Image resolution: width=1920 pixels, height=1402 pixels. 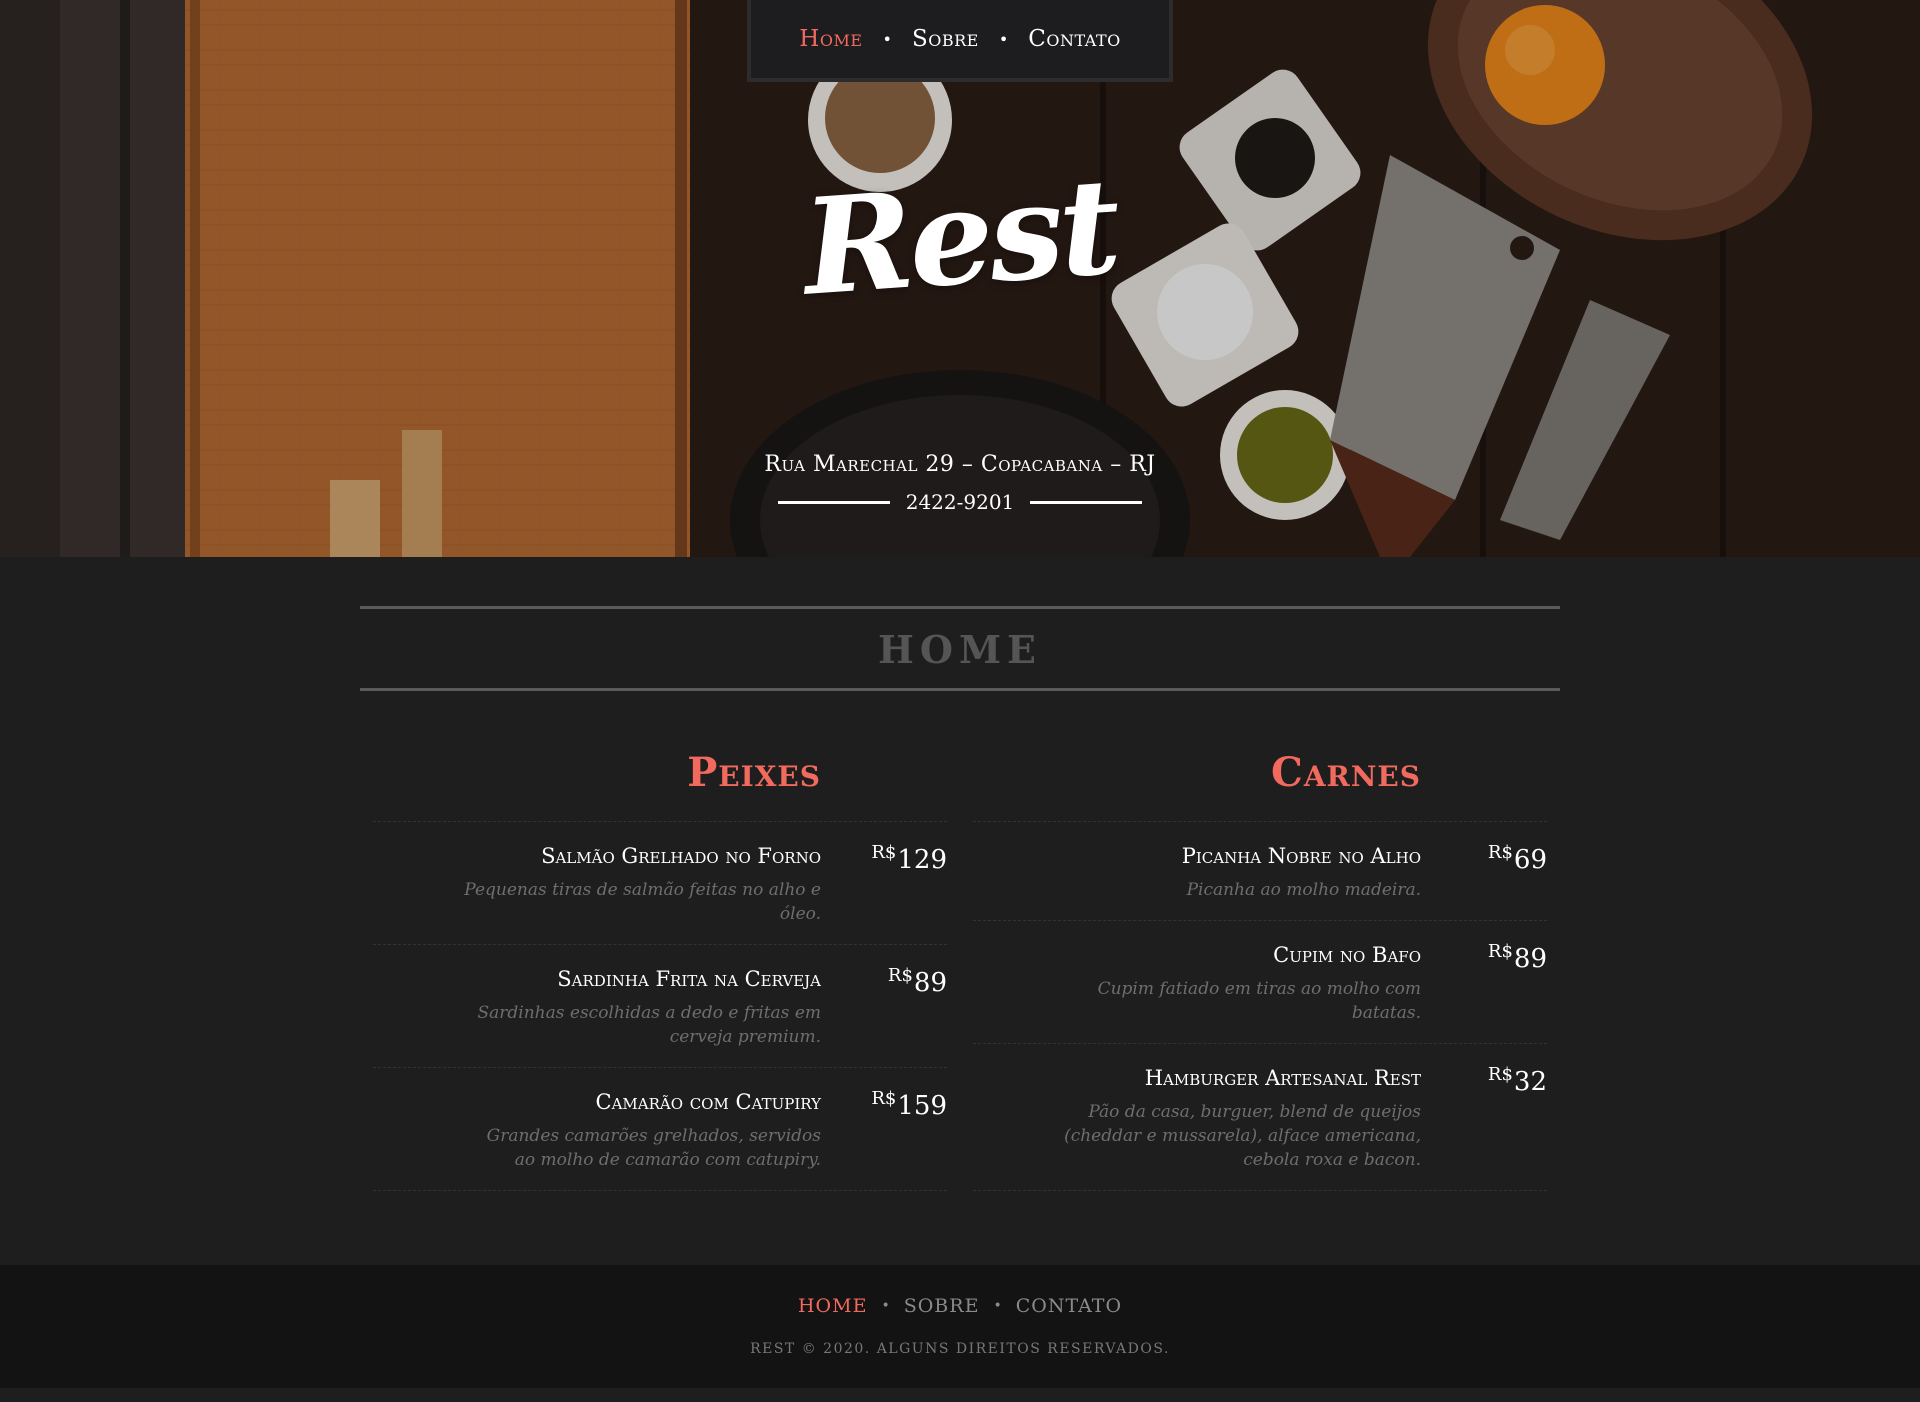 I want to click on menu-item-name: Sardinha Frita na Cerveja, so click(x=689, y=979).